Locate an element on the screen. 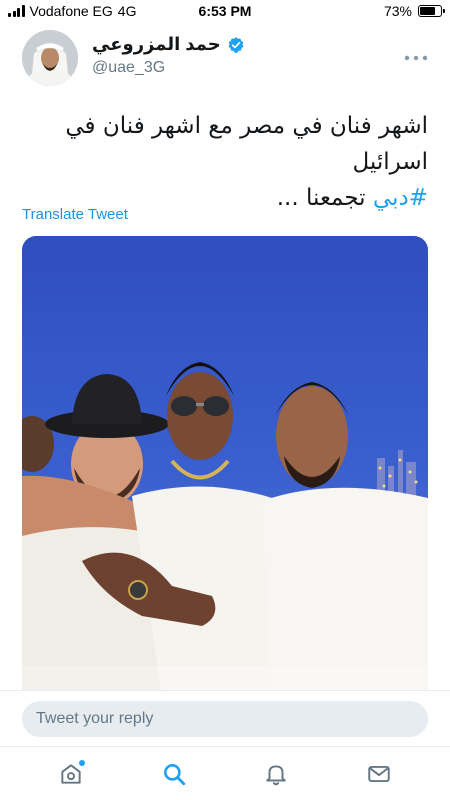  notifications-icon is located at coordinates (276, 774).